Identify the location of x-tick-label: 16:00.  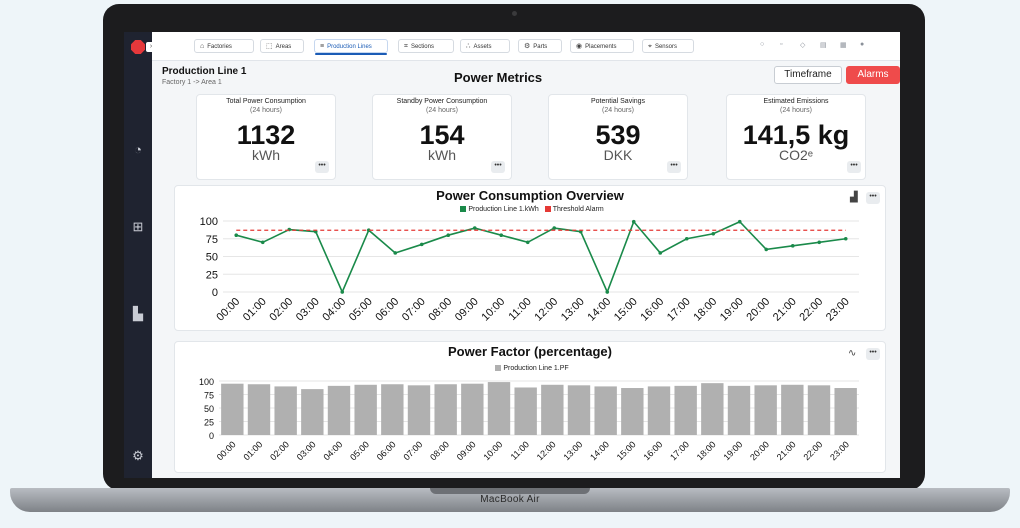
(652, 310).